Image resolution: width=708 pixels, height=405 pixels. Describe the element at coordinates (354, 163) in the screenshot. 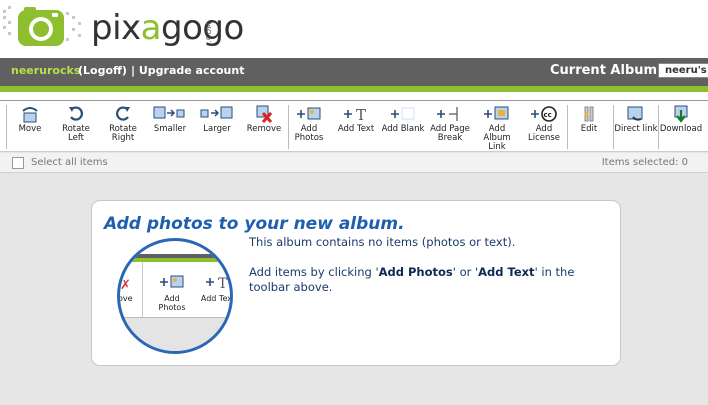

I see `selection-bar: Select all items Items selected: 0` at that location.